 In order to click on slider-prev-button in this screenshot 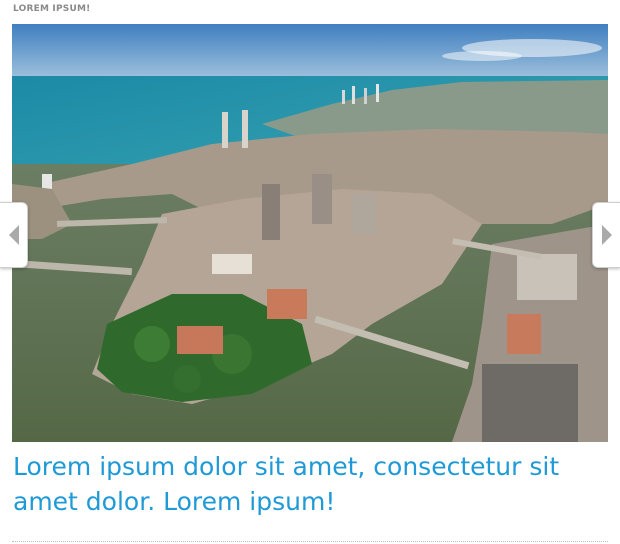, I will do `click(14, 235)`.